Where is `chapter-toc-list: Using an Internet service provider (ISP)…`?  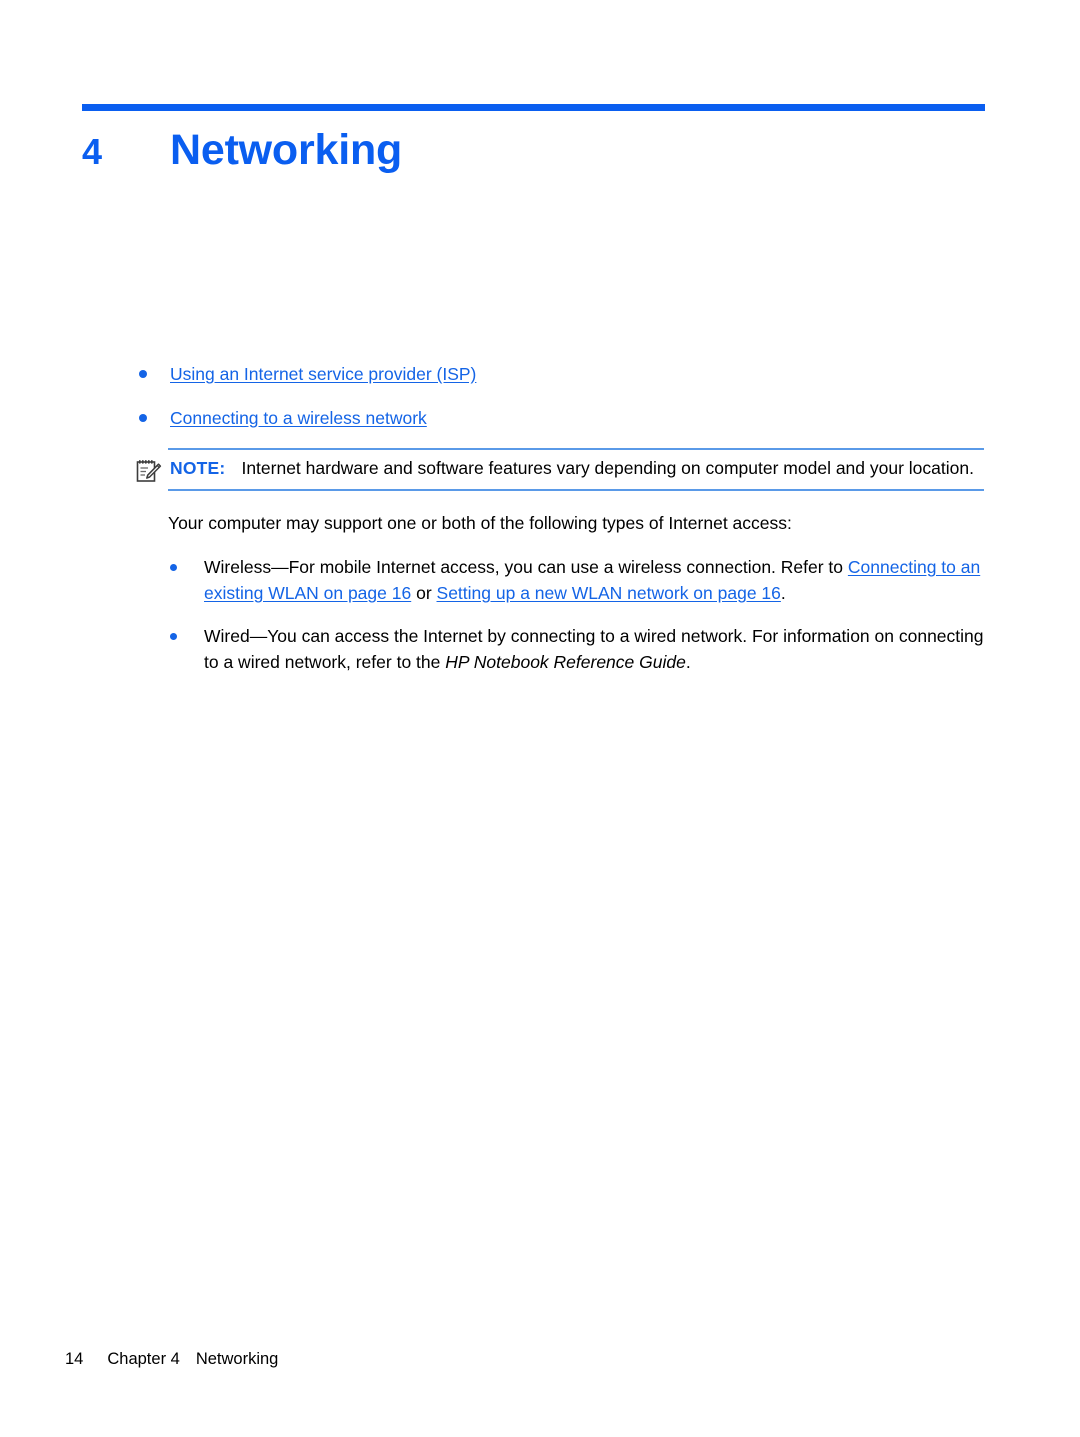
chapter-toc-list: Using an Internet service provider (ISP)… is located at coordinates (558, 396).